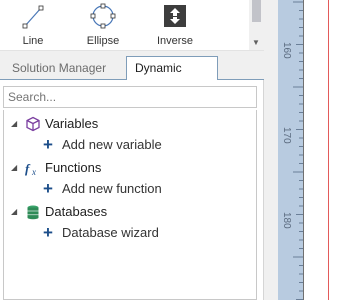 The height and width of the screenshot is (300, 359). Describe the element at coordinates (256, 42) in the screenshot. I see `scroll-down-arrow-icon: ▼` at that location.